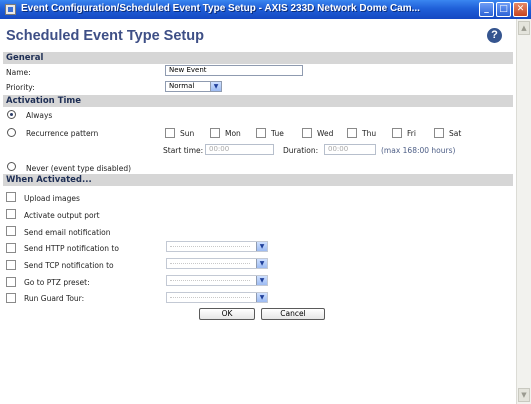 This screenshot has width=531, height=404. What do you see at coordinates (524, 28) in the screenshot?
I see `scroll-up-icon: ▲` at bounding box center [524, 28].